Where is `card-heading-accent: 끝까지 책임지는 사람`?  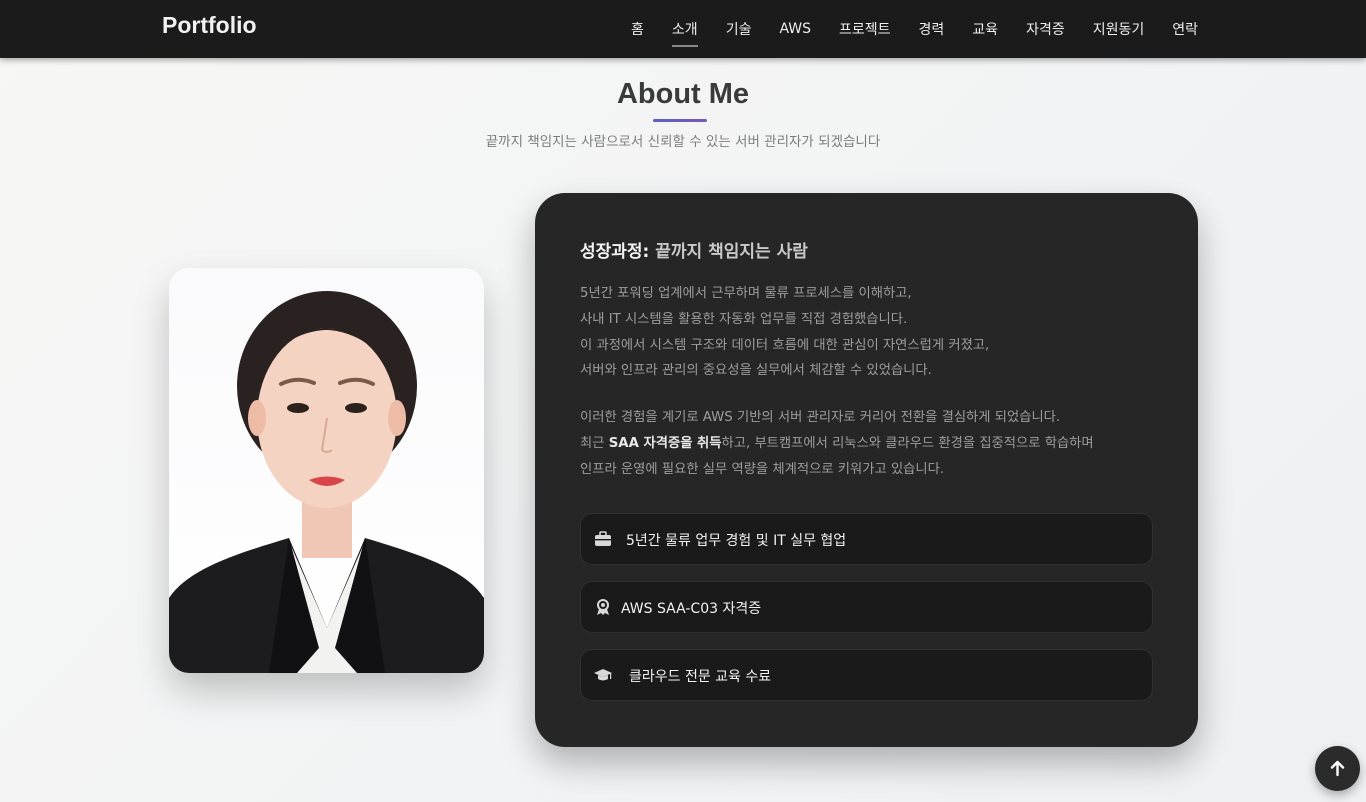
card-heading-accent: 끝까지 책임지는 사람 is located at coordinates (731, 252).